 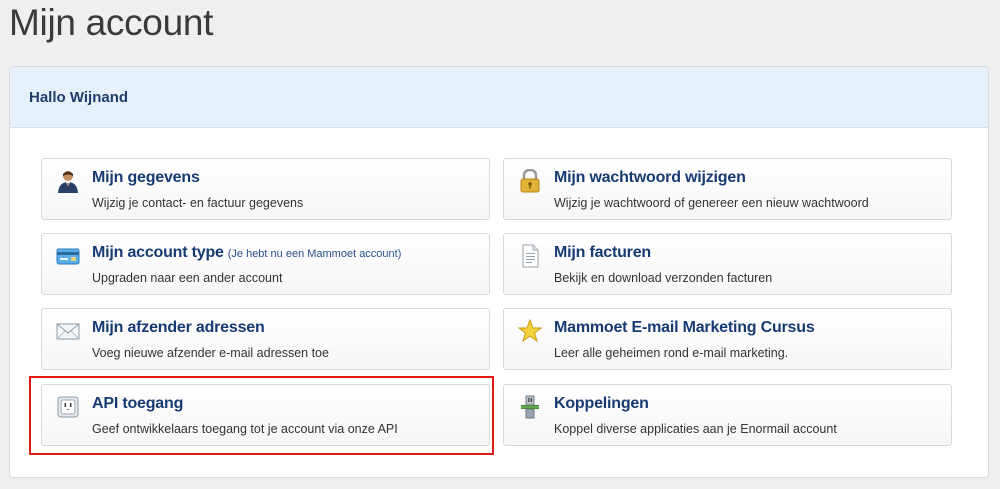 What do you see at coordinates (68, 181) in the screenshot?
I see `user-icon` at bounding box center [68, 181].